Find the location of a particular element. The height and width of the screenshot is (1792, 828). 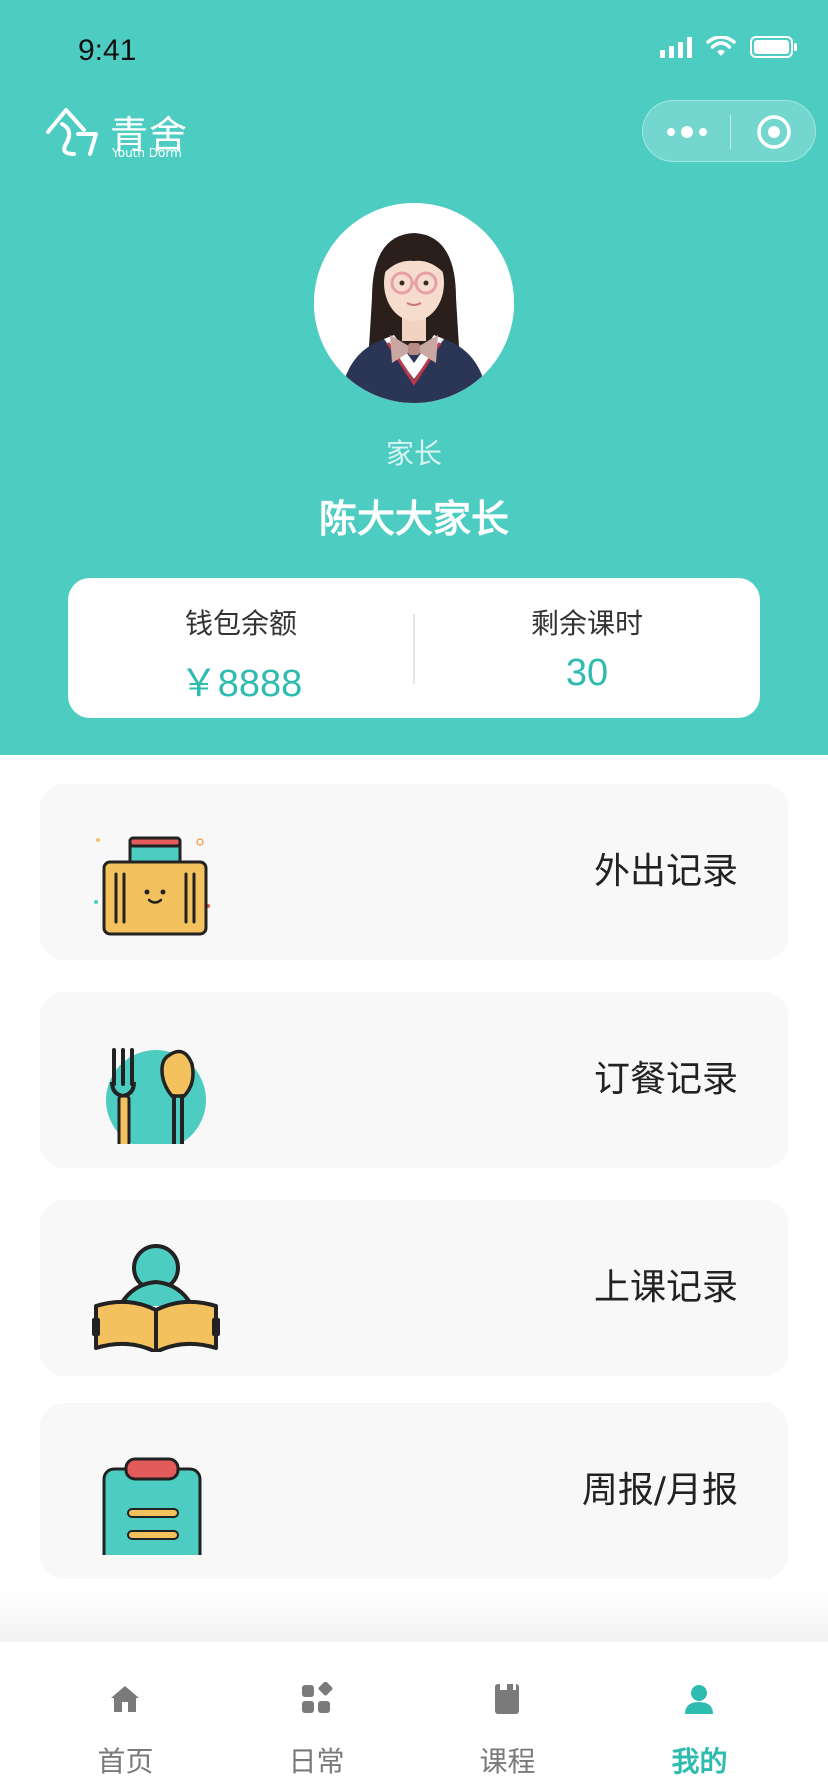

remaining-hours: 剩余课时 30 is located at coordinates (587, 648).